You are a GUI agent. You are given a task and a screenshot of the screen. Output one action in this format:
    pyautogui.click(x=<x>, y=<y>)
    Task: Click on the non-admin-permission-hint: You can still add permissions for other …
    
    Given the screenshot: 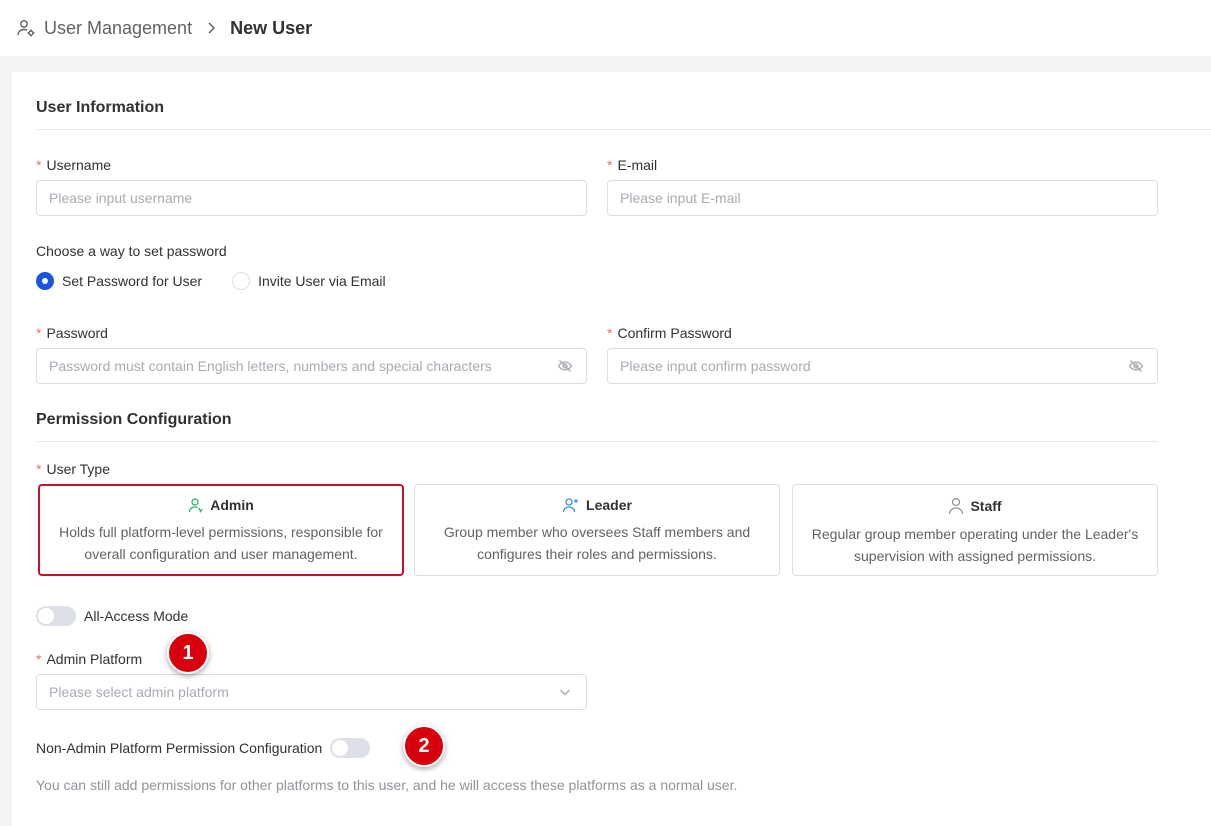 What is the action you would take?
    pyautogui.click(x=387, y=785)
    